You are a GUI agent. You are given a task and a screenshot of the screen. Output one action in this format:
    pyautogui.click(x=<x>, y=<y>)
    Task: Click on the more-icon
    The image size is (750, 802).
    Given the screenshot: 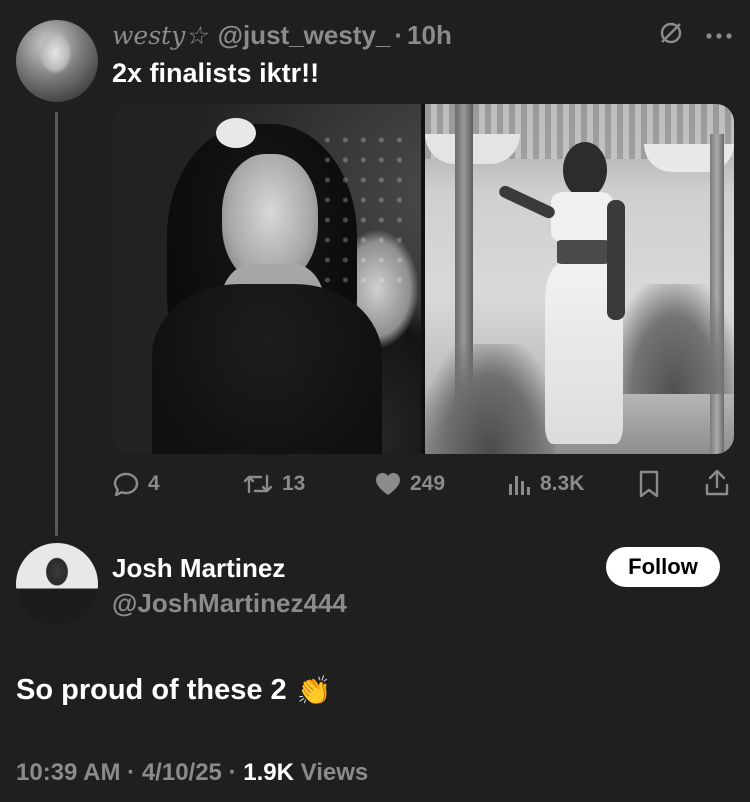 What is the action you would take?
    pyautogui.click(x=719, y=36)
    